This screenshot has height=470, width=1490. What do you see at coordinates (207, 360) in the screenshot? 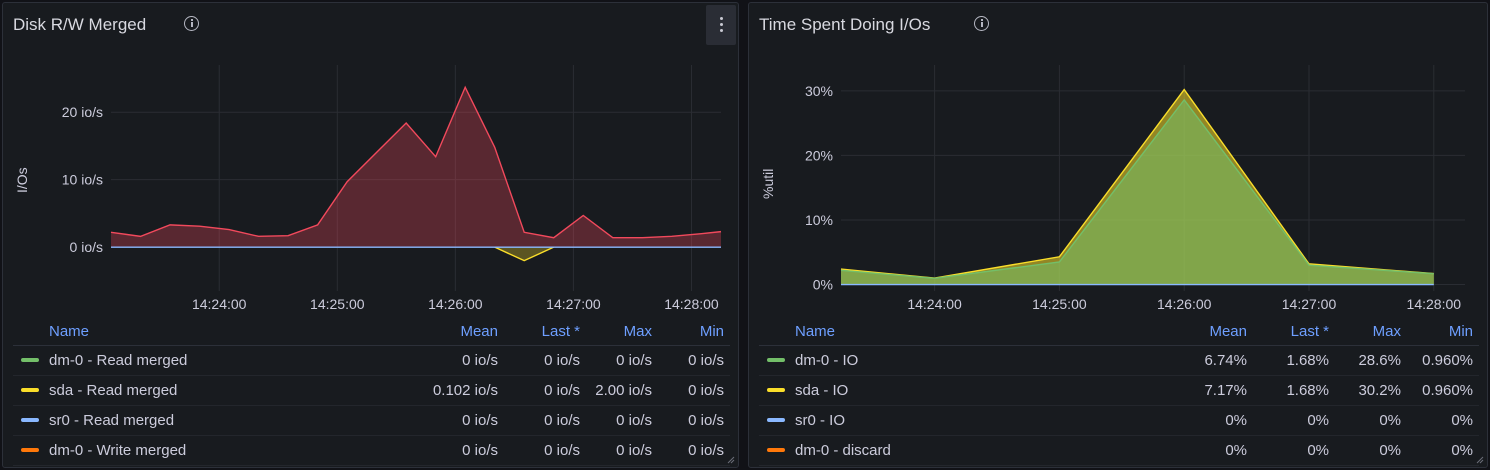
I see `legend-series-name: dm-0 - Read merged` at bounding box center [207, 360].